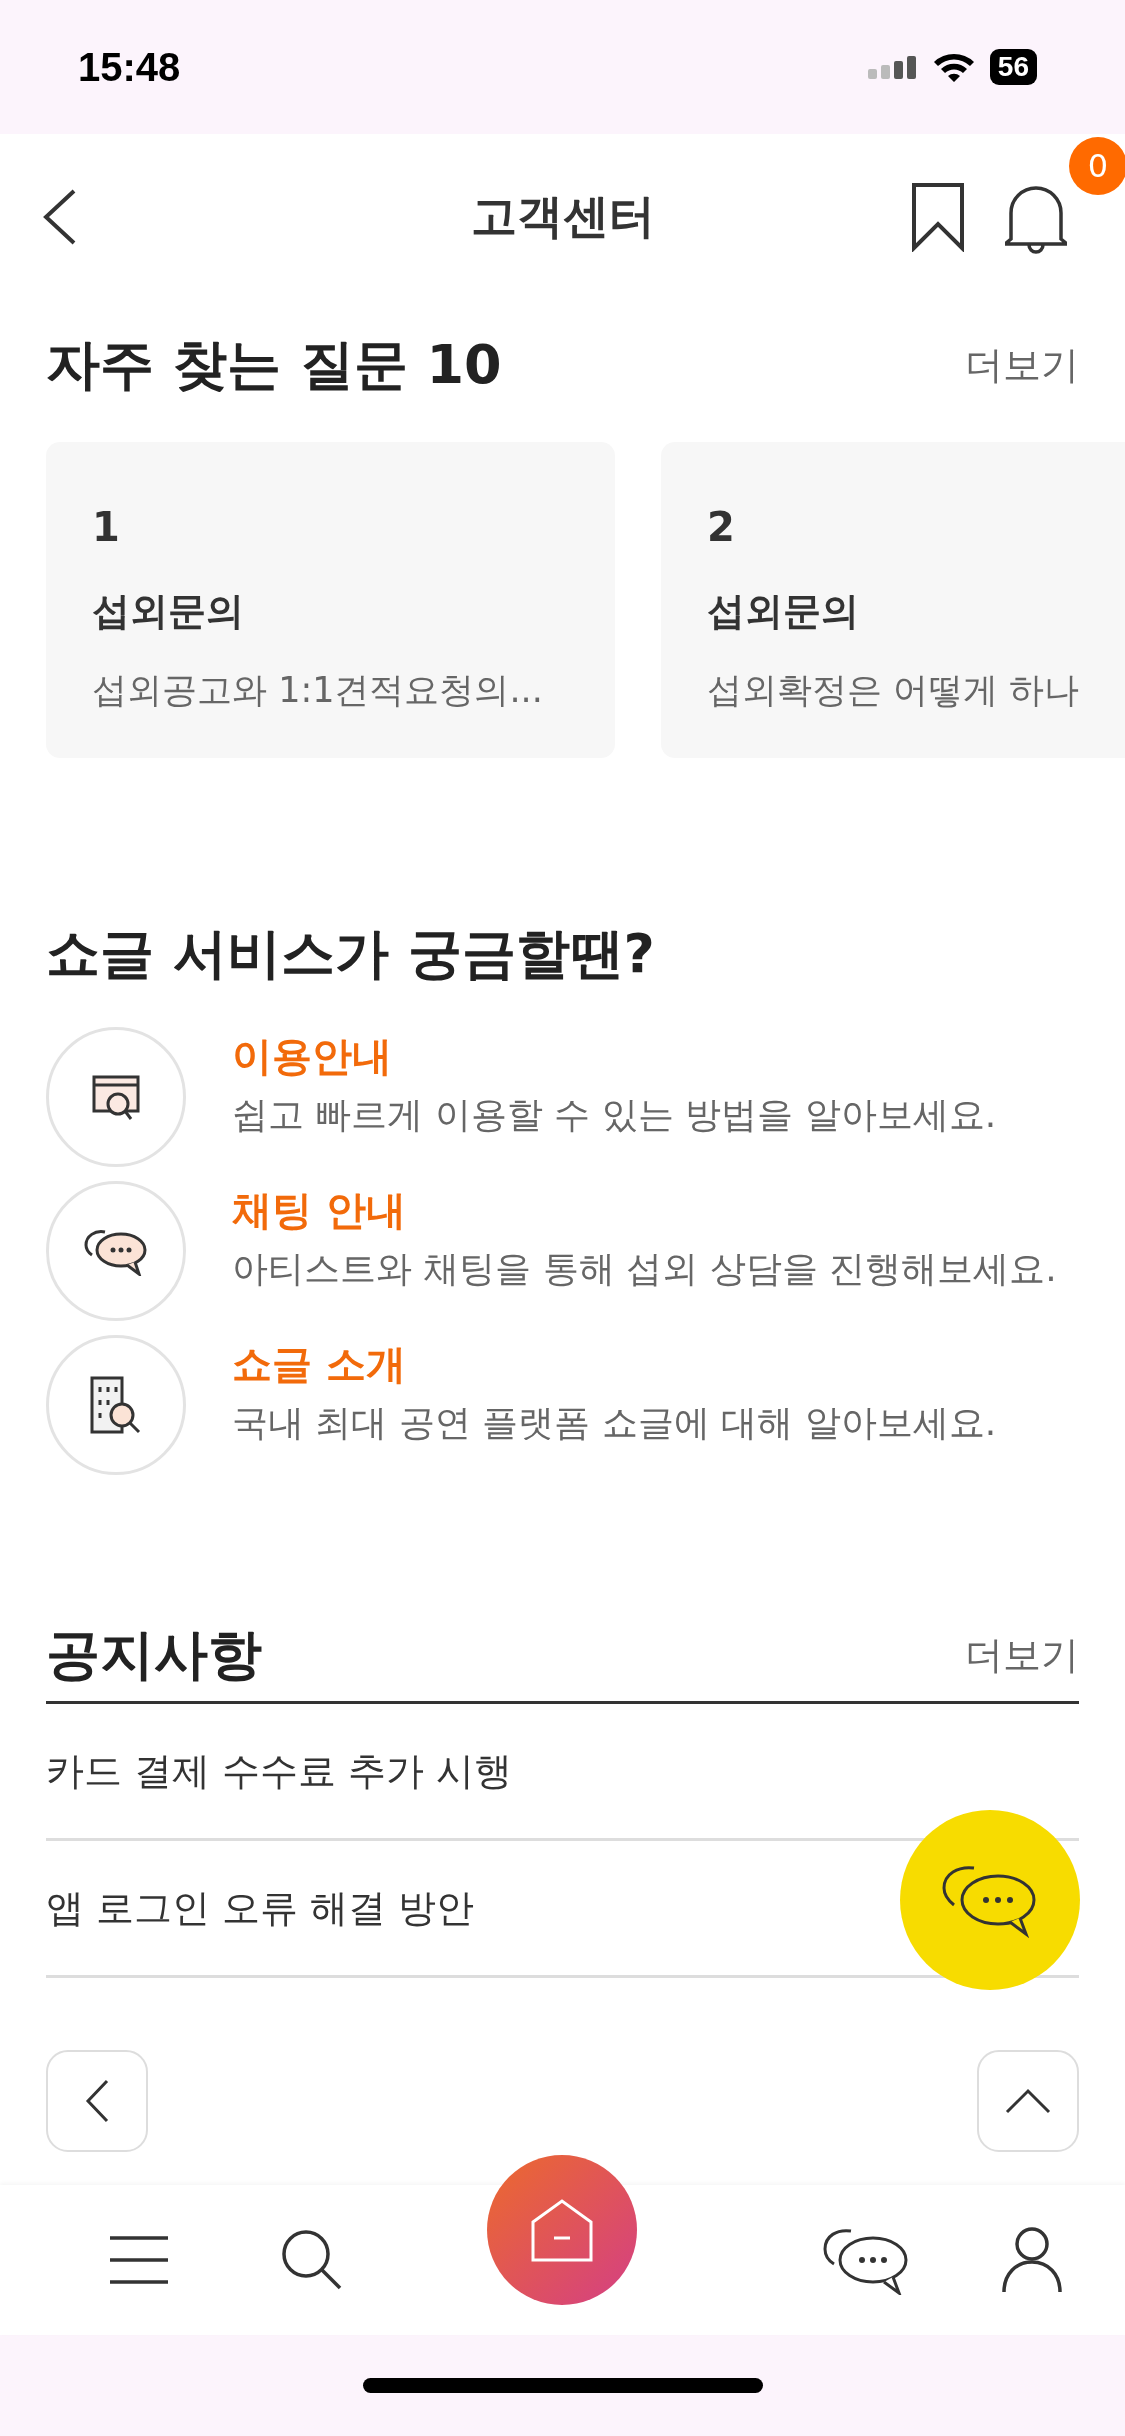 Image resolution: width=1125 pixels, height=2436 pixels. I want to click on scroll-top-button, so click(1028, 2101).